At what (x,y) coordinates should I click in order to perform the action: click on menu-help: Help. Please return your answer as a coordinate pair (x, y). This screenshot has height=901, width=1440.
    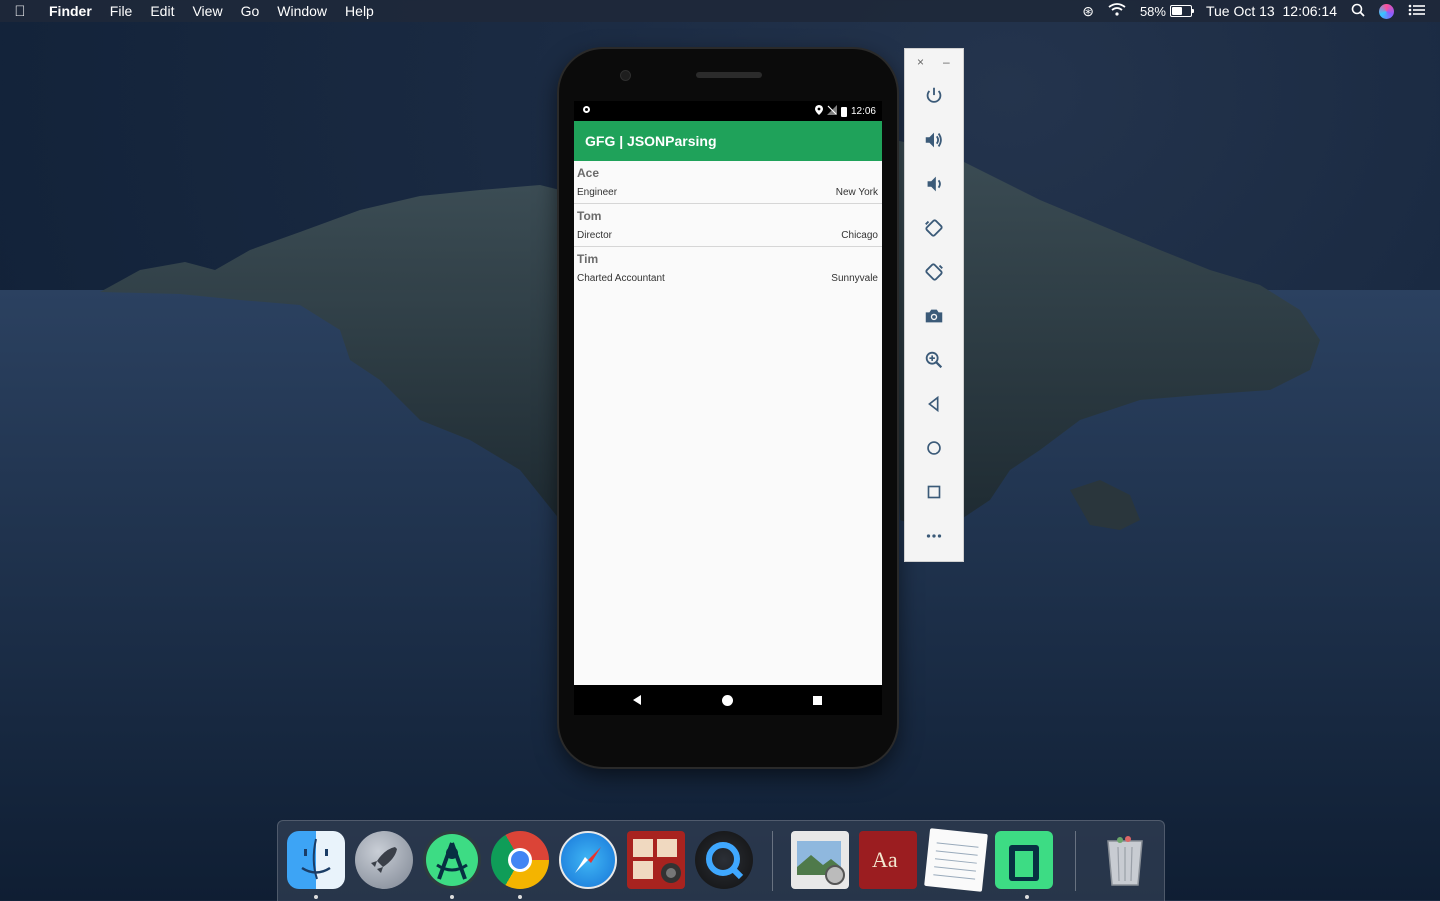
    Looking at the image, I should click on (359, 11).